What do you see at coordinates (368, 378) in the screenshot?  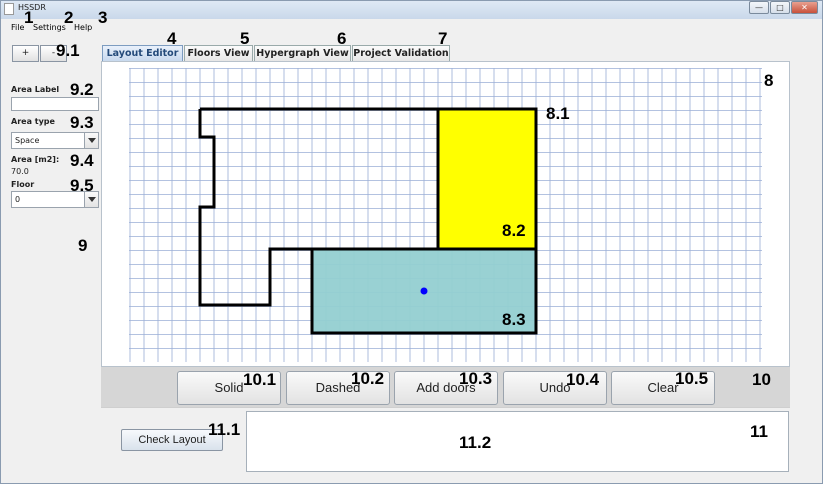 I see `annotation-10-2: 10.2` at bounding box center [368, 378].